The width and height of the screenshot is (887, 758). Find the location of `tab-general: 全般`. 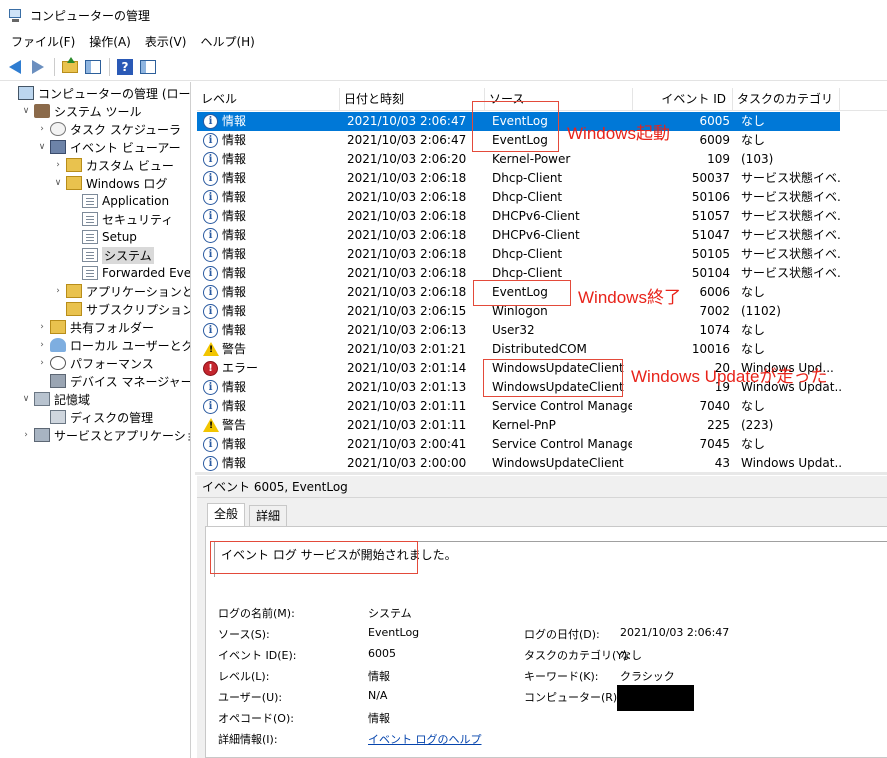

tab-general: 全般 is located at coordinates (226, 515).